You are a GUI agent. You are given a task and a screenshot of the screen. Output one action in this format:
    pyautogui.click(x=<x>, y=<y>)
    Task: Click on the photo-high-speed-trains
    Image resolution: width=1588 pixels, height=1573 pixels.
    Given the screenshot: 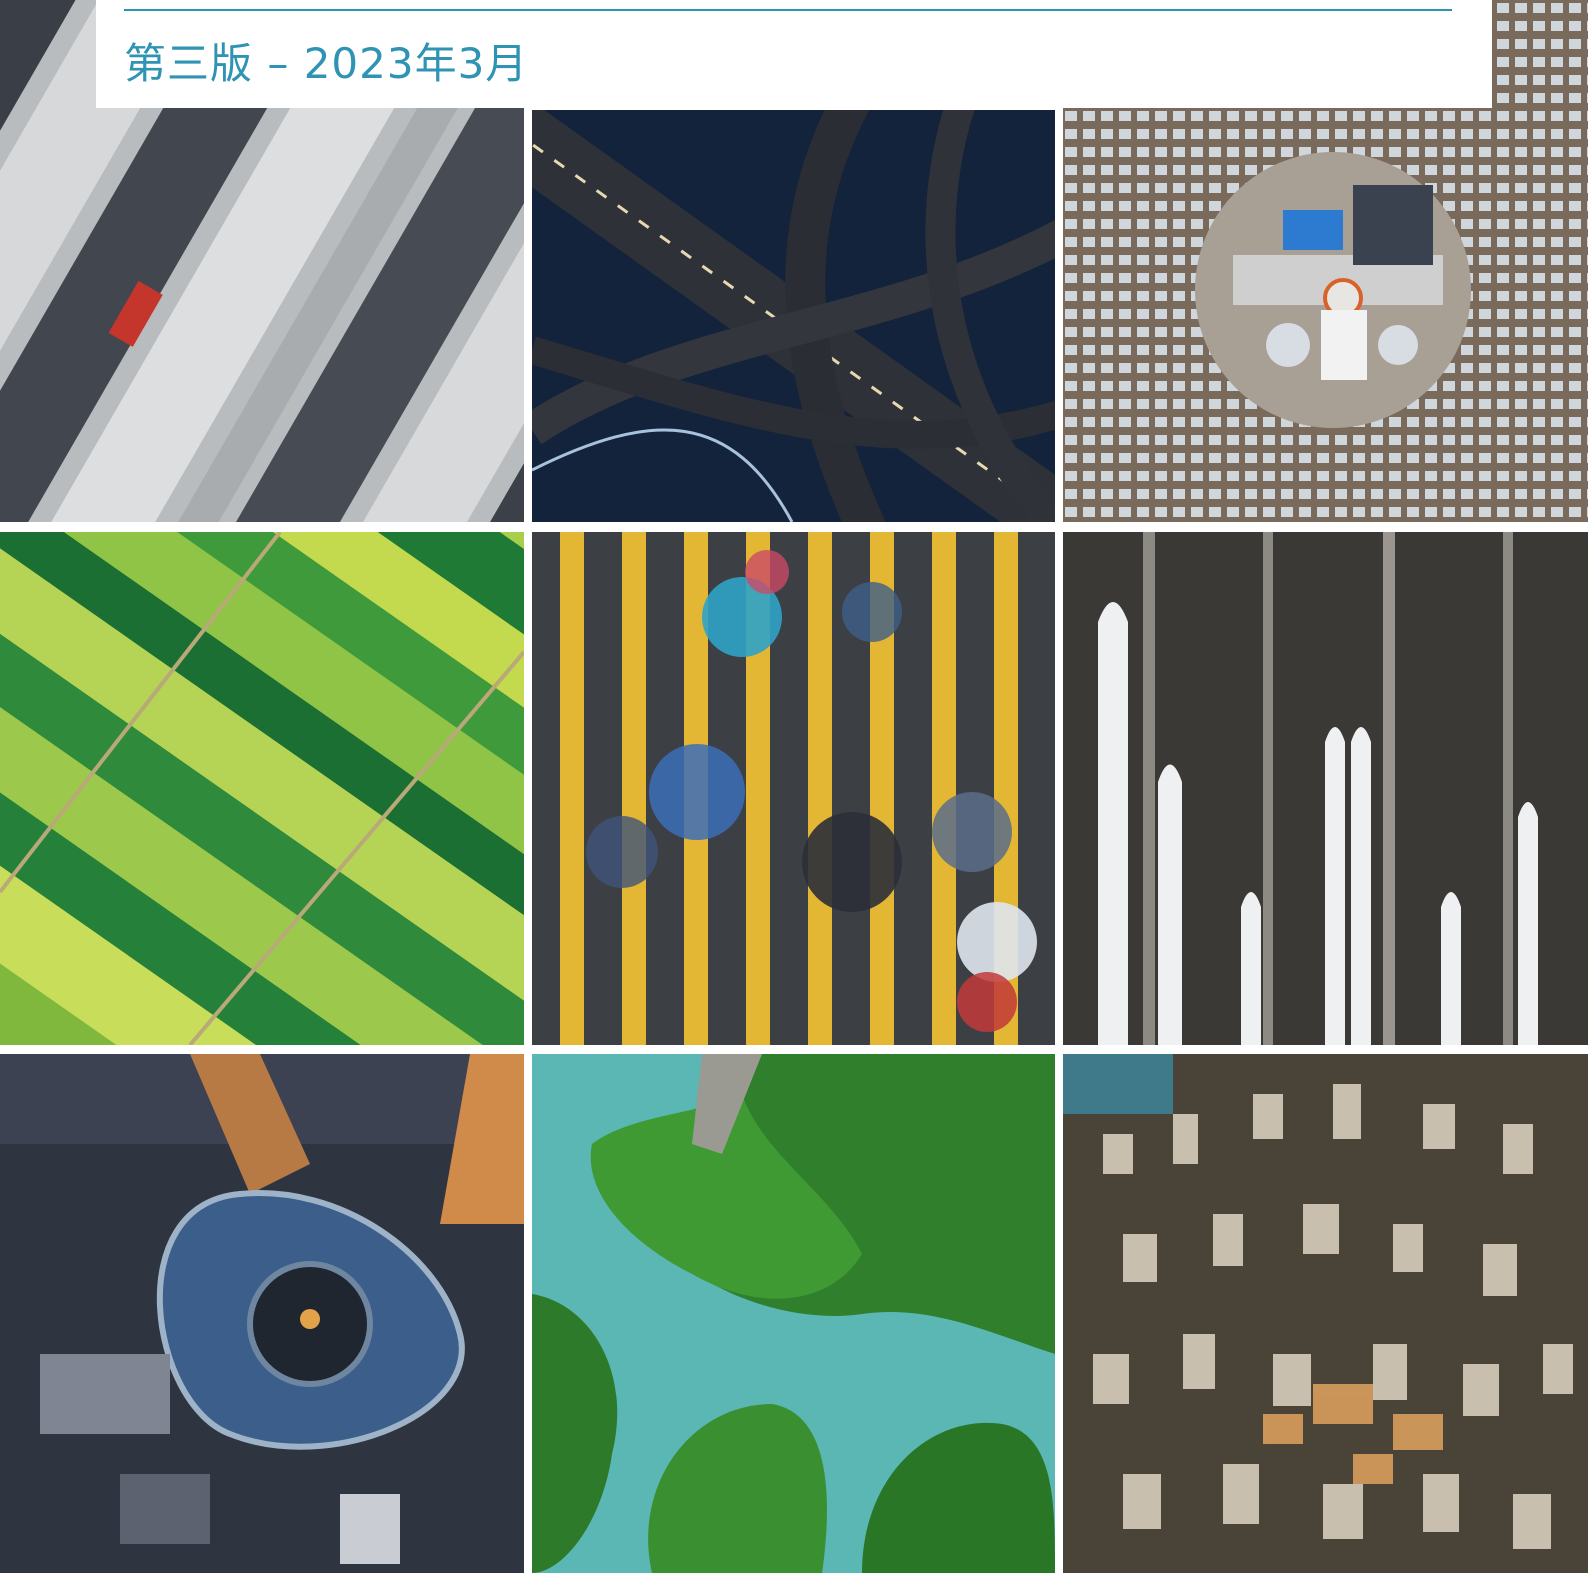 What is the action you would take?
    pyautogui.click(x=1325, y=788)
    